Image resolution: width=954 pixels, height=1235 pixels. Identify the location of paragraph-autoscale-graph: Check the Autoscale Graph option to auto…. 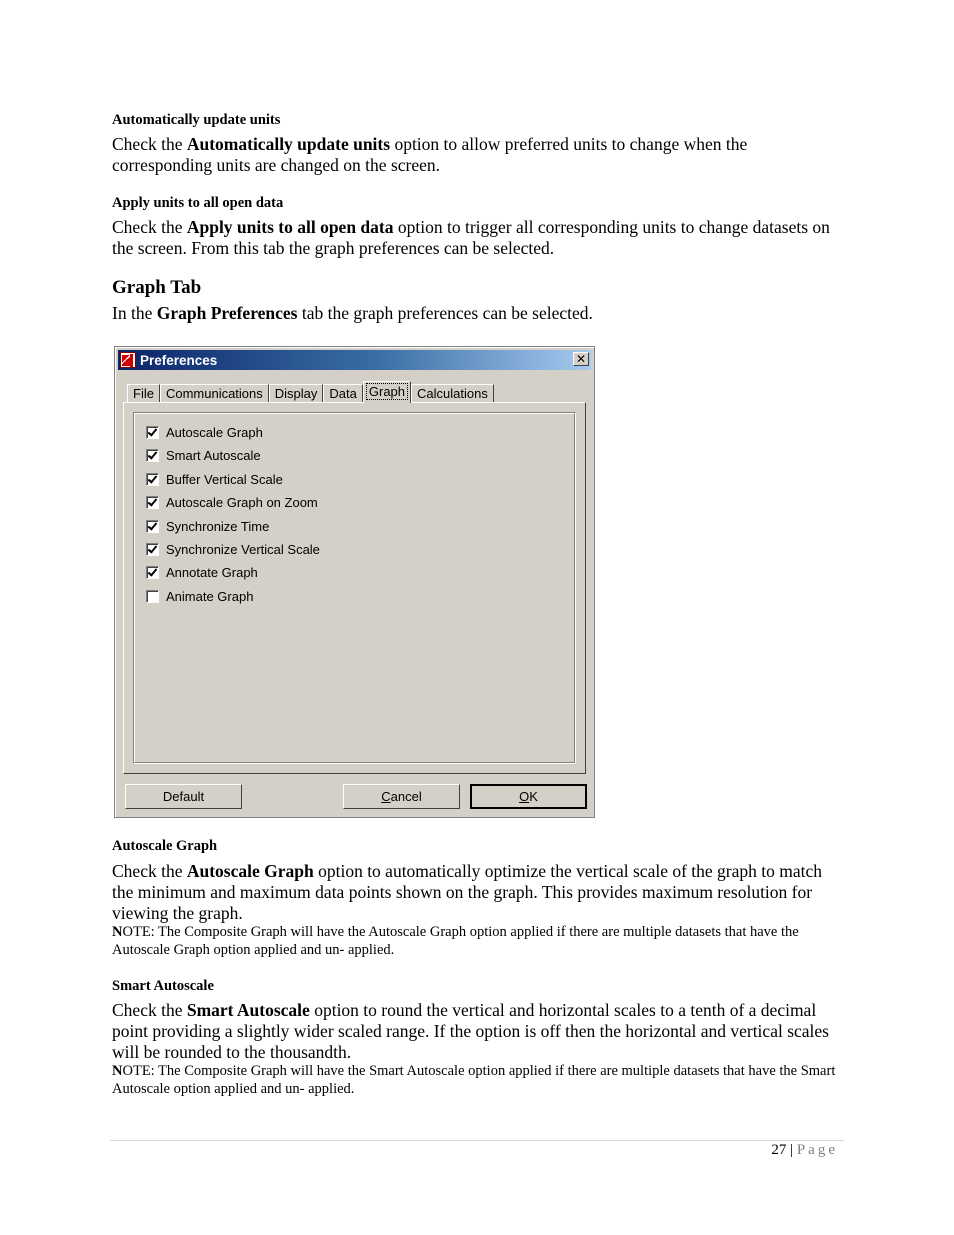
(479, 892).